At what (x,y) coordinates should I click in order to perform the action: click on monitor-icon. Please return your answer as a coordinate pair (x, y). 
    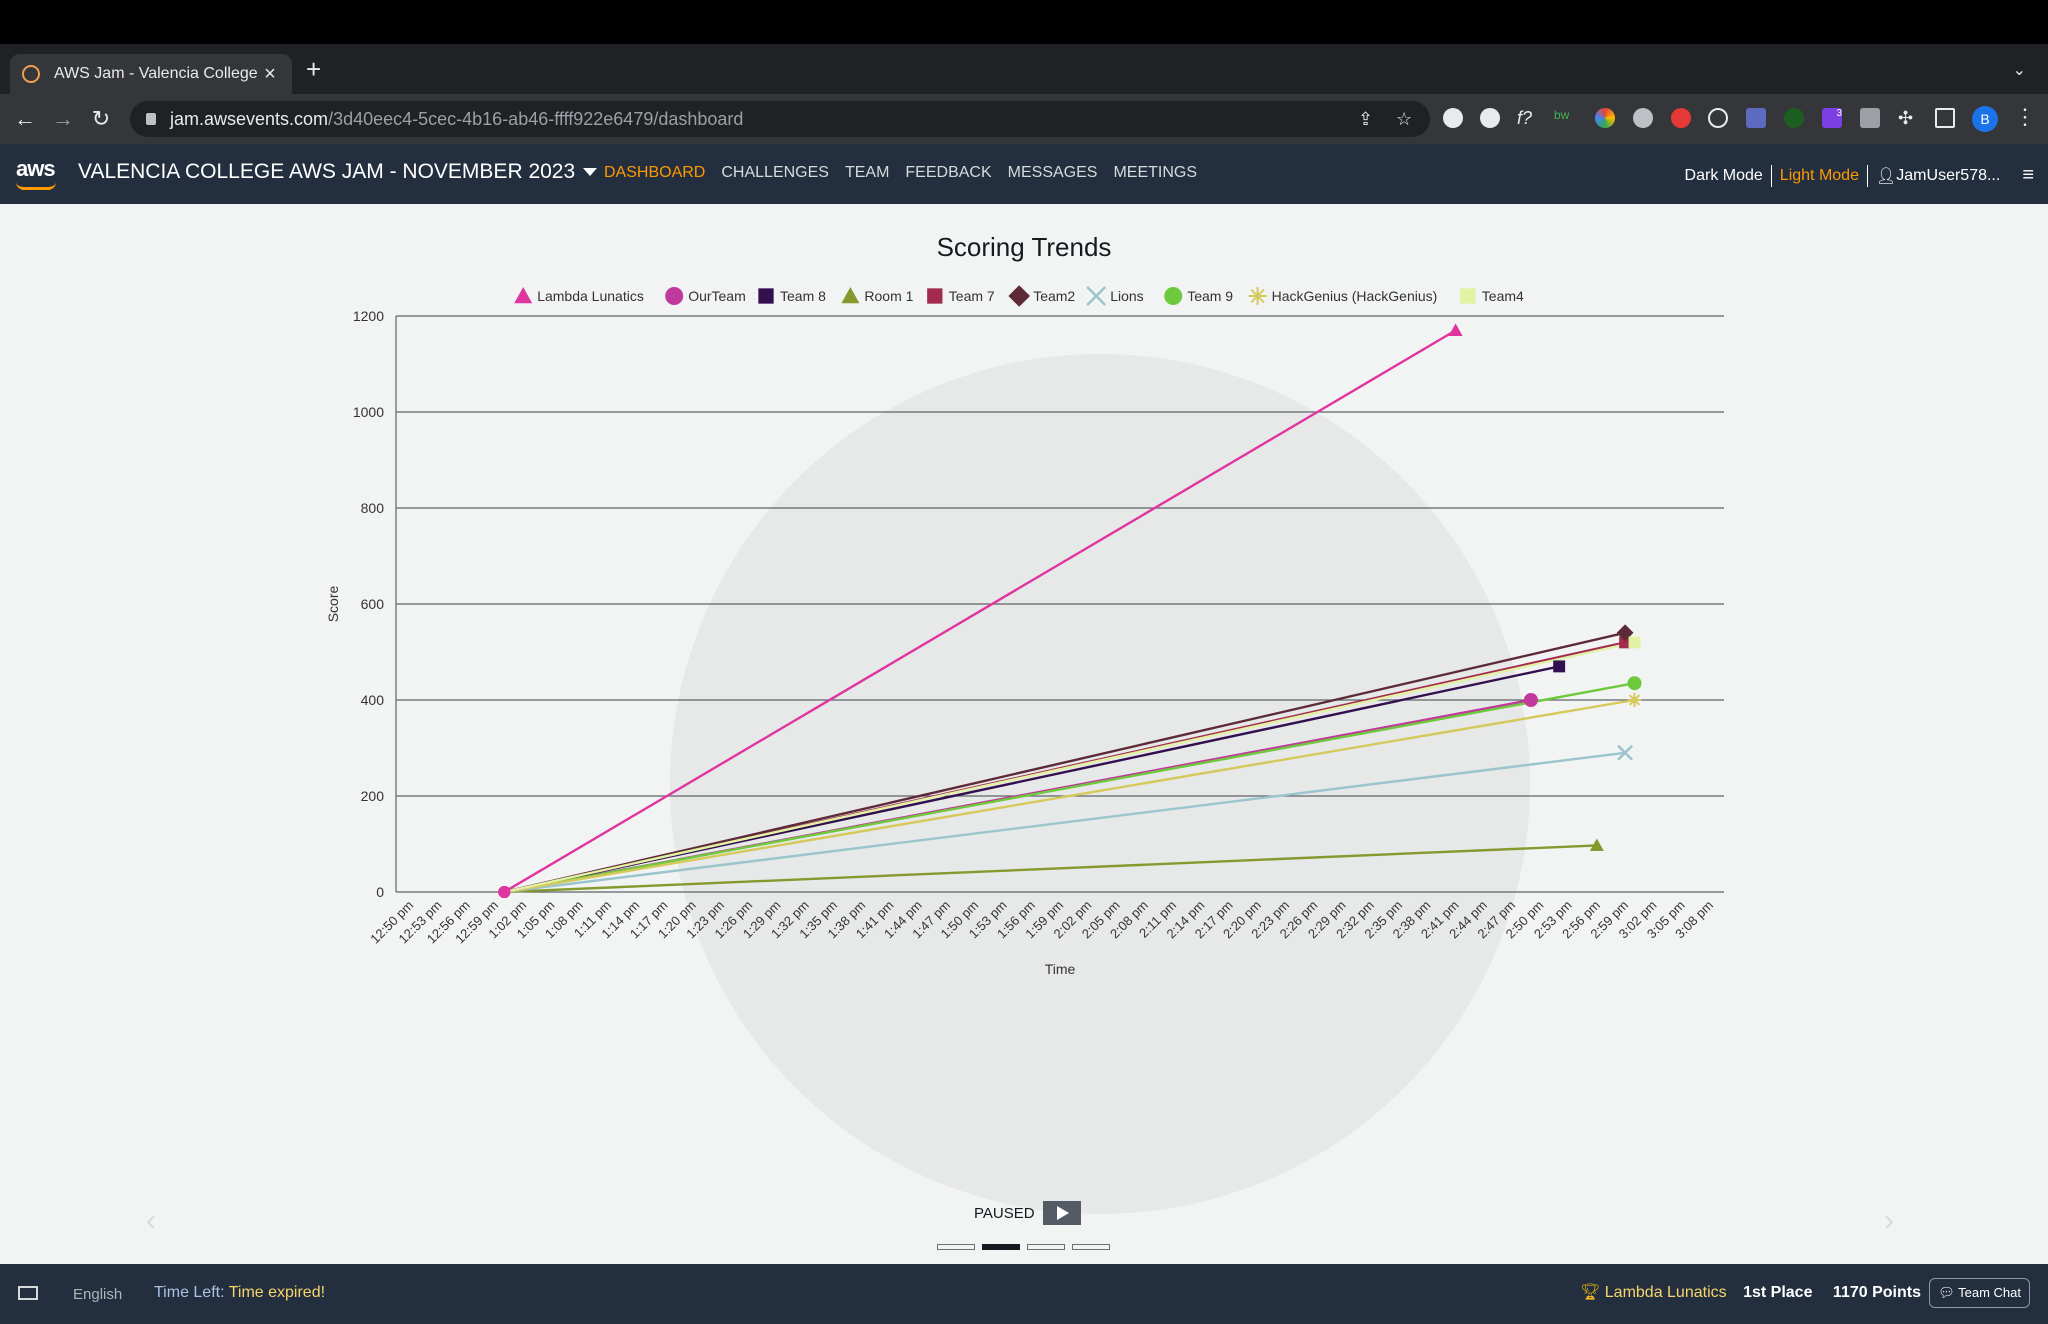
    Looking at the image, I should click on (28, 1293).